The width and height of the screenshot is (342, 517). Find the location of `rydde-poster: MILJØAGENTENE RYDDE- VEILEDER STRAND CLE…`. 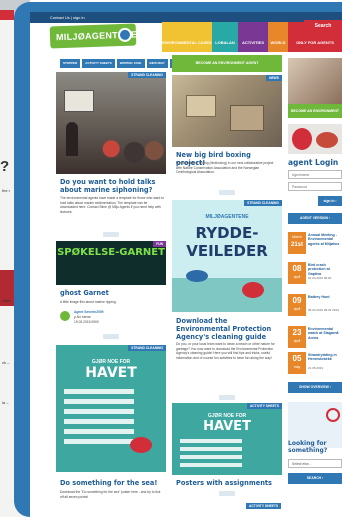

rydde-poster: MILJØAGENTENE RYDDE- VEILEDER STRAND CLE… is located at coordinates (227, 256).